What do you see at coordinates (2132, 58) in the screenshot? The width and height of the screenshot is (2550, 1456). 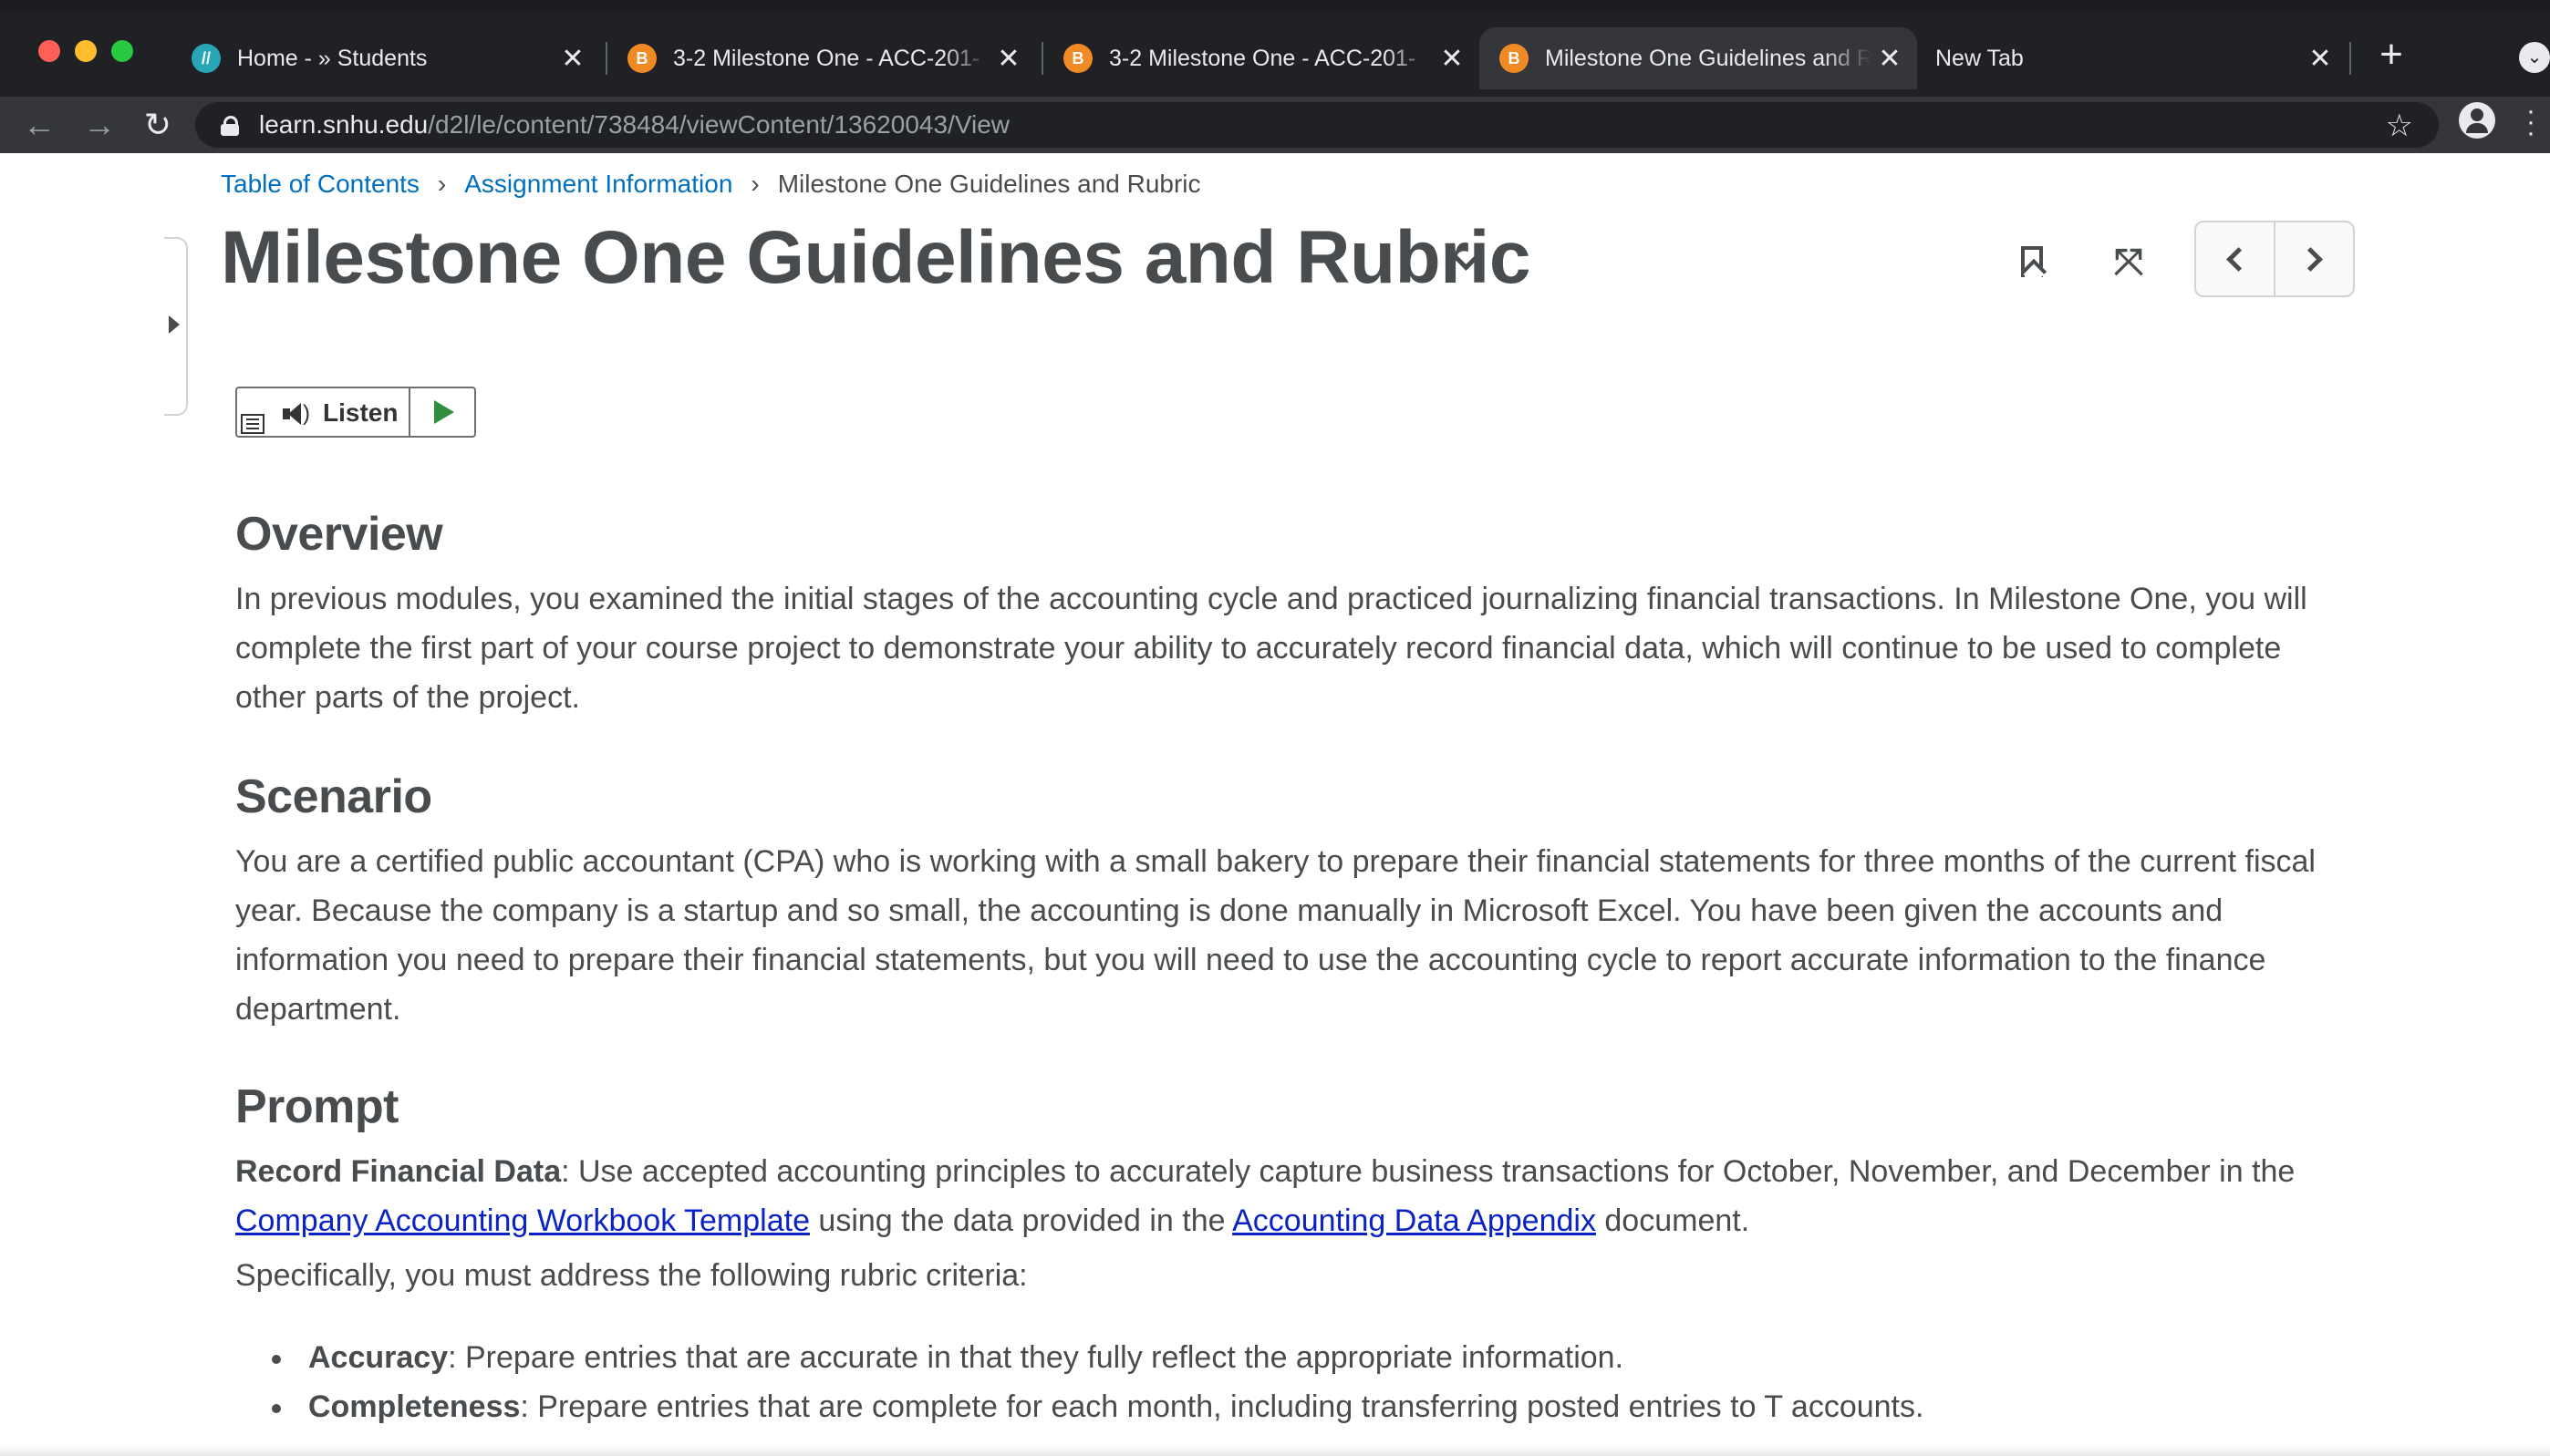 I see `browser-tab: New Tab ✕` at bounding box center [2132, 58].